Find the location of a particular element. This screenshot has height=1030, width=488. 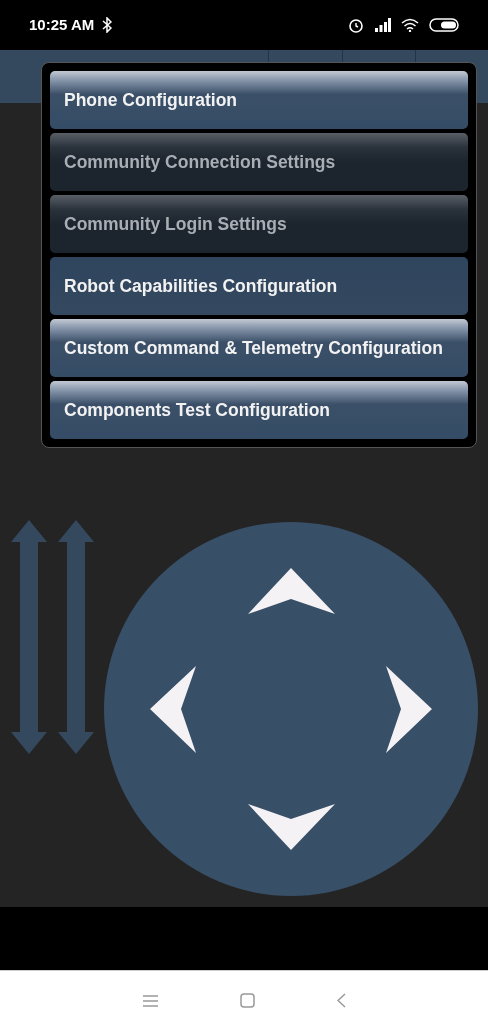

status-time: 10:25 AM is located at coordinates (62, 24).